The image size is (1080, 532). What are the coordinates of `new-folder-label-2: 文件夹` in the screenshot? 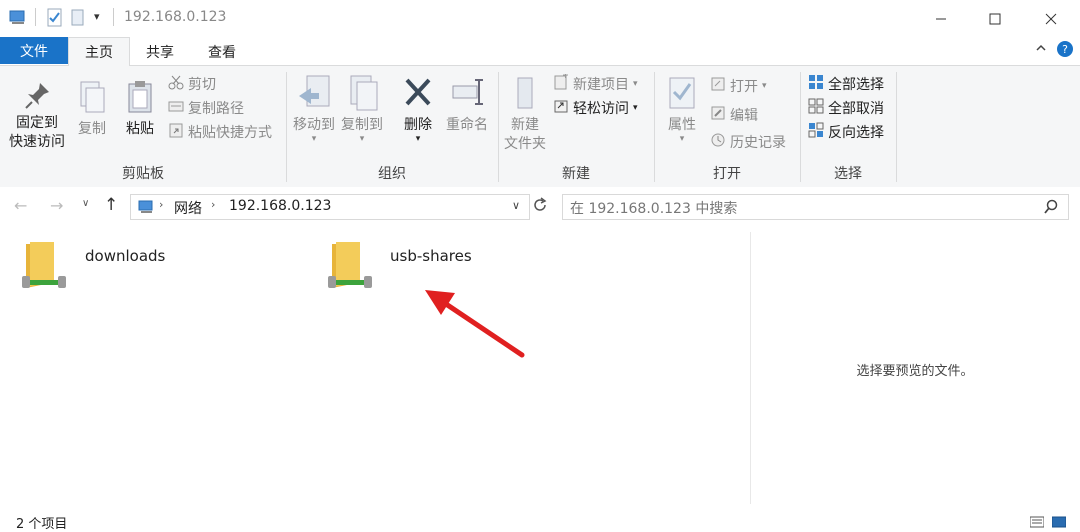 It's located at (525, 144).